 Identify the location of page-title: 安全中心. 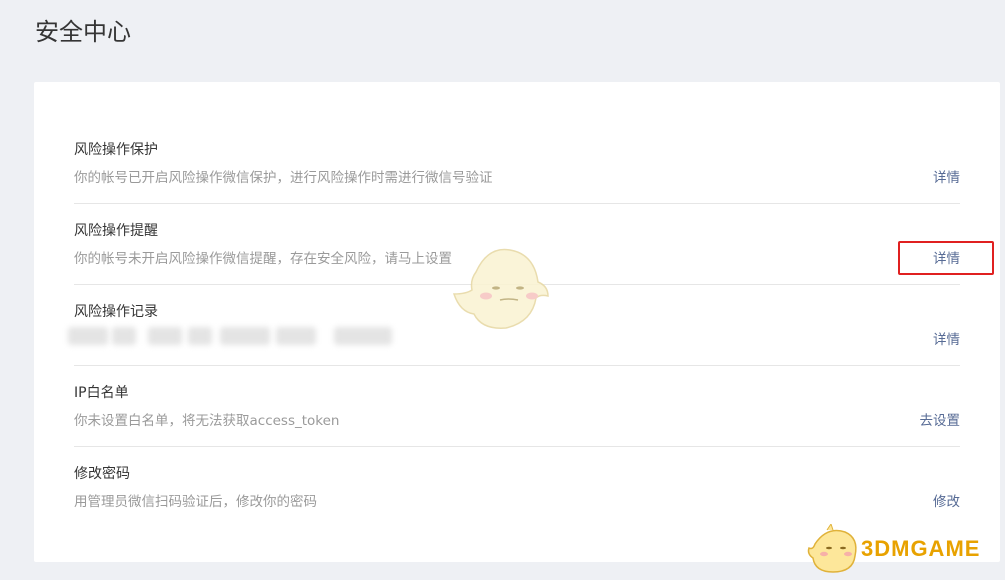
(83, 32).